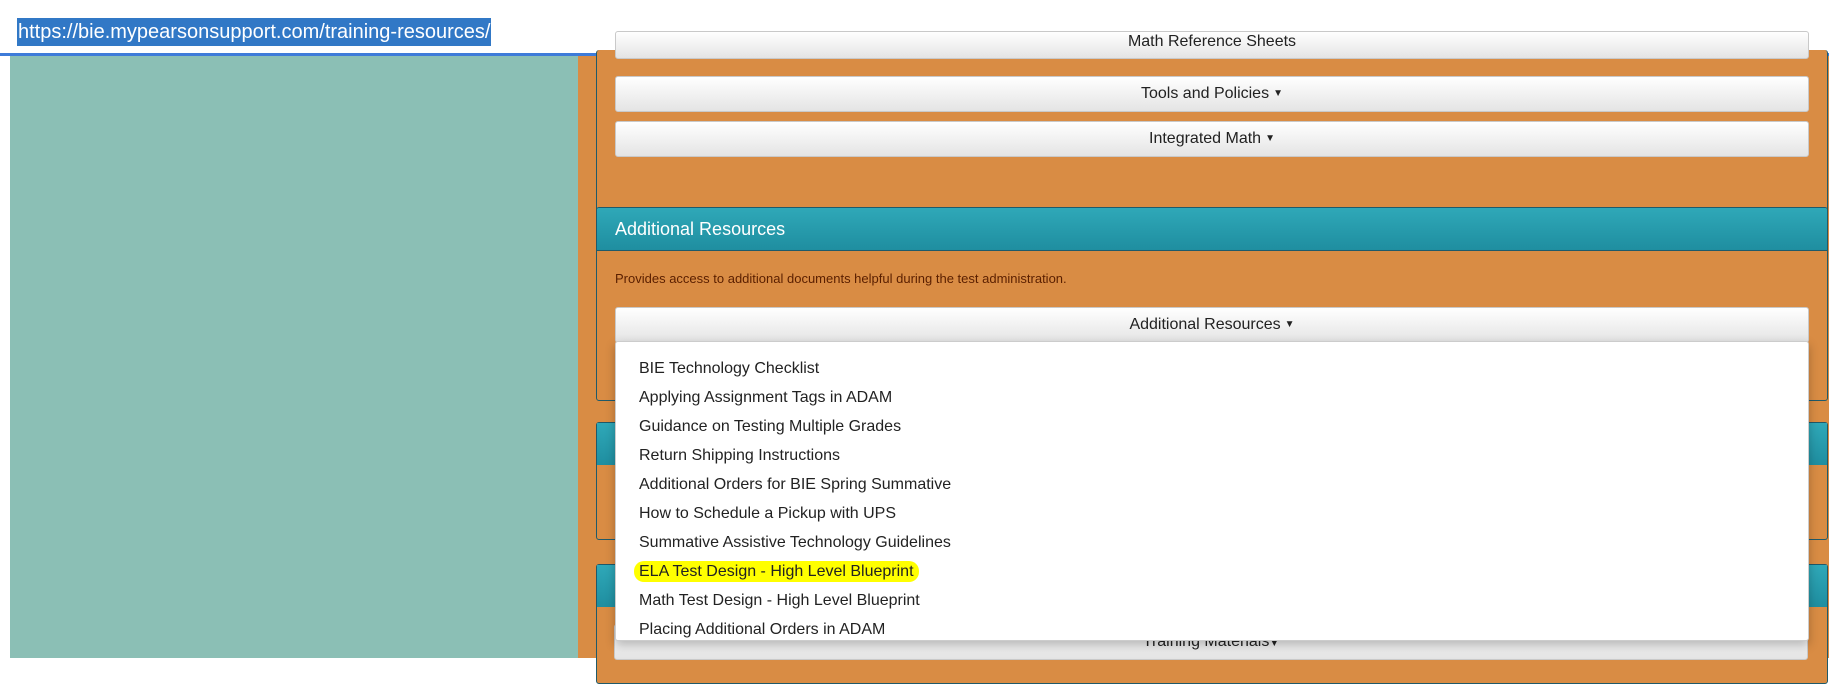 The width and height of the screenshot is (1829, 684). Describe the element at coordinates (1205, 139) in the screenshot. I see `integrated-math-label: Integrated Math` at that location.